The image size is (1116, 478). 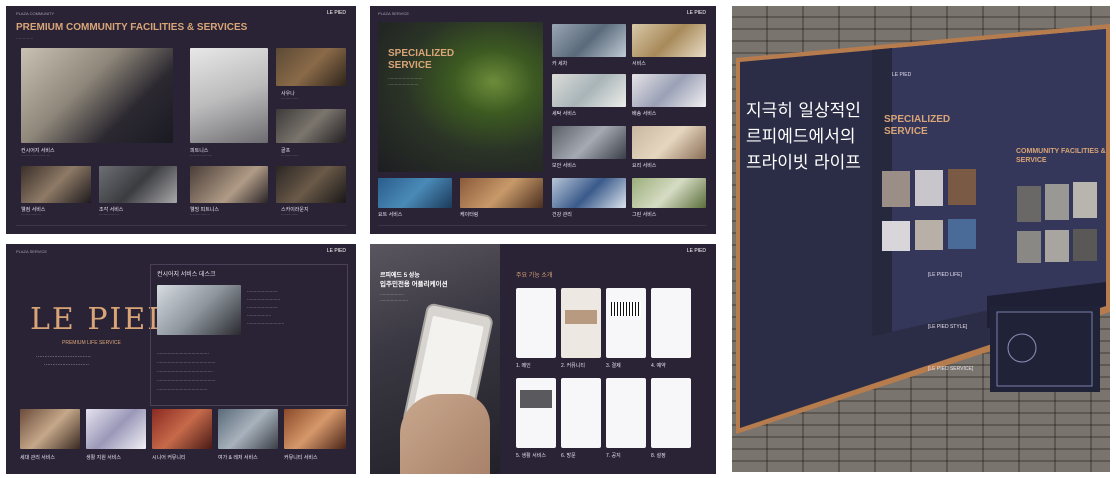 I want to click on panel1-title: PREMIUM COMMUNITY FACILITIES & SERVICES, so click(x=132, y=27).